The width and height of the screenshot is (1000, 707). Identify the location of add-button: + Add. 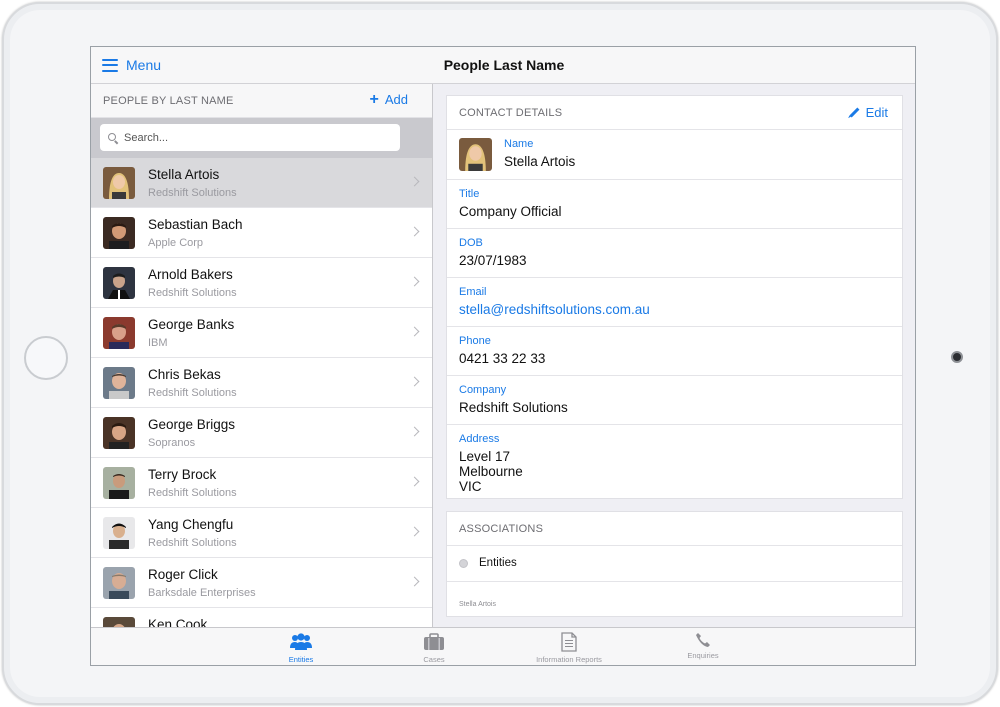
(389, 99).